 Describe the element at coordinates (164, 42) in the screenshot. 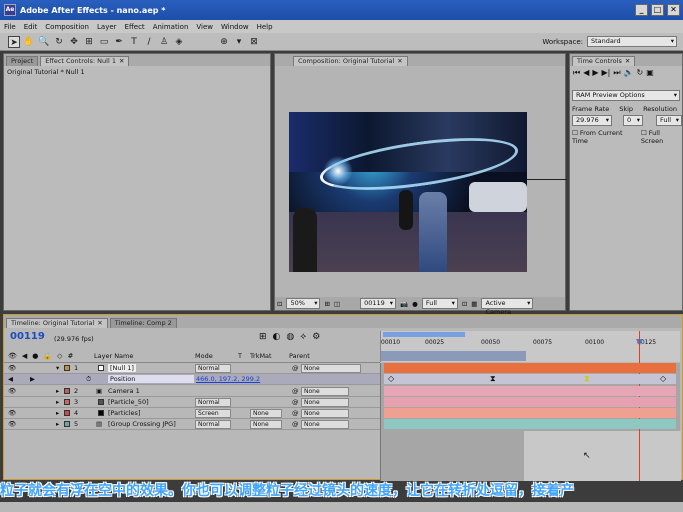

I see `clone-stamp-tool-icon: ♙` at that location.